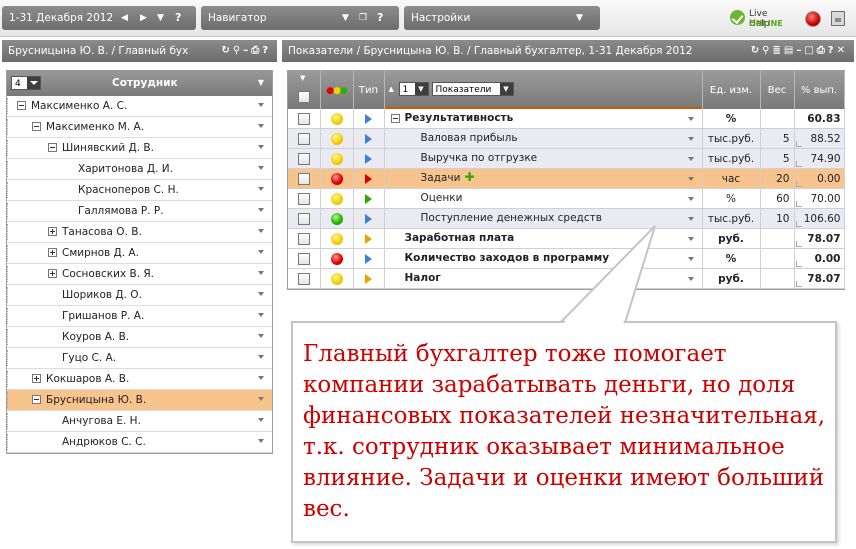 This screenshot has height=549, width=856. I want to click on tree-row: Красноперов С. Н., so click(139, 190).